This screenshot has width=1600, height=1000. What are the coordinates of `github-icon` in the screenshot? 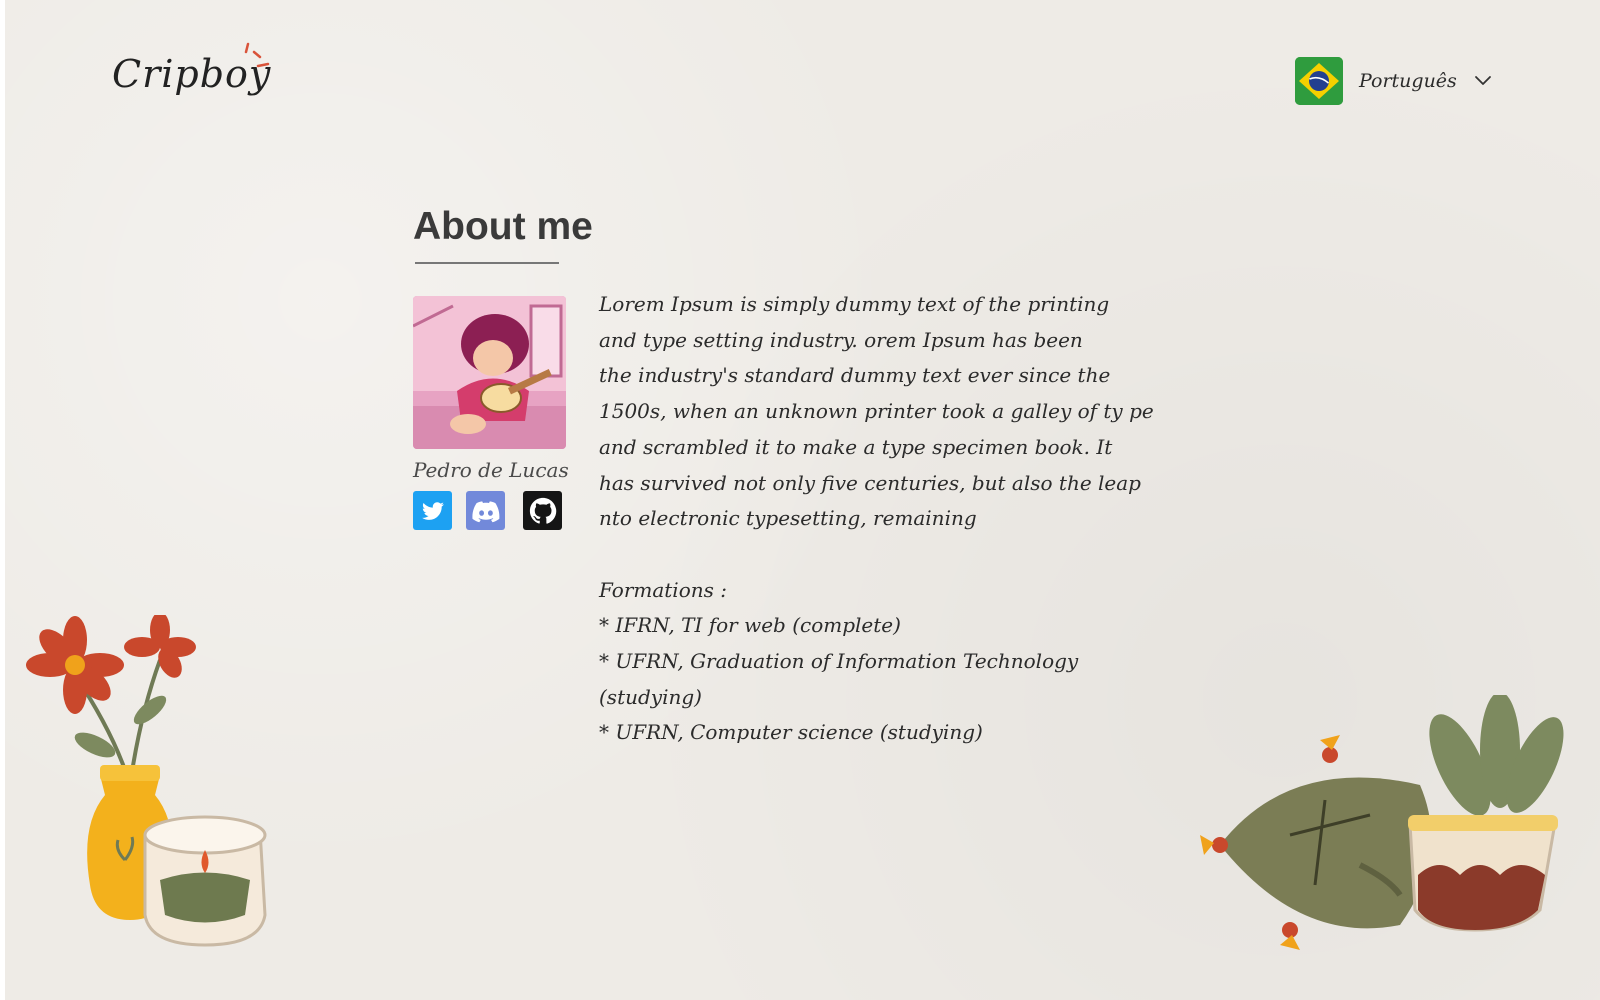 It's located at (542, 510).